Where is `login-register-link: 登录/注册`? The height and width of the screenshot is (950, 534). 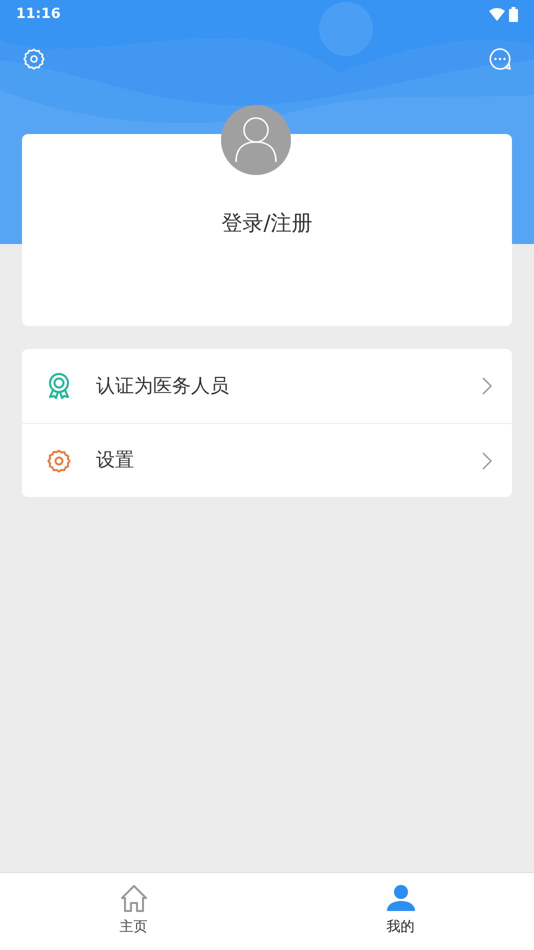
login-register-link: 登录/注册 is located at coordinates (267, 224).